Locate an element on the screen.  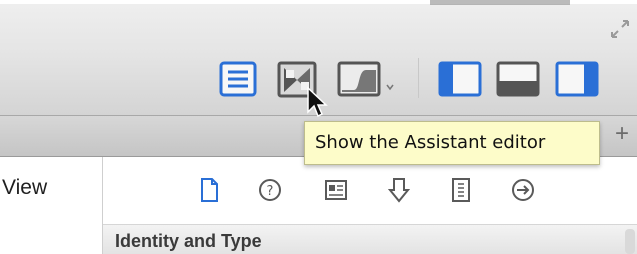
version-editor-button is located at coordinates (367, 79).